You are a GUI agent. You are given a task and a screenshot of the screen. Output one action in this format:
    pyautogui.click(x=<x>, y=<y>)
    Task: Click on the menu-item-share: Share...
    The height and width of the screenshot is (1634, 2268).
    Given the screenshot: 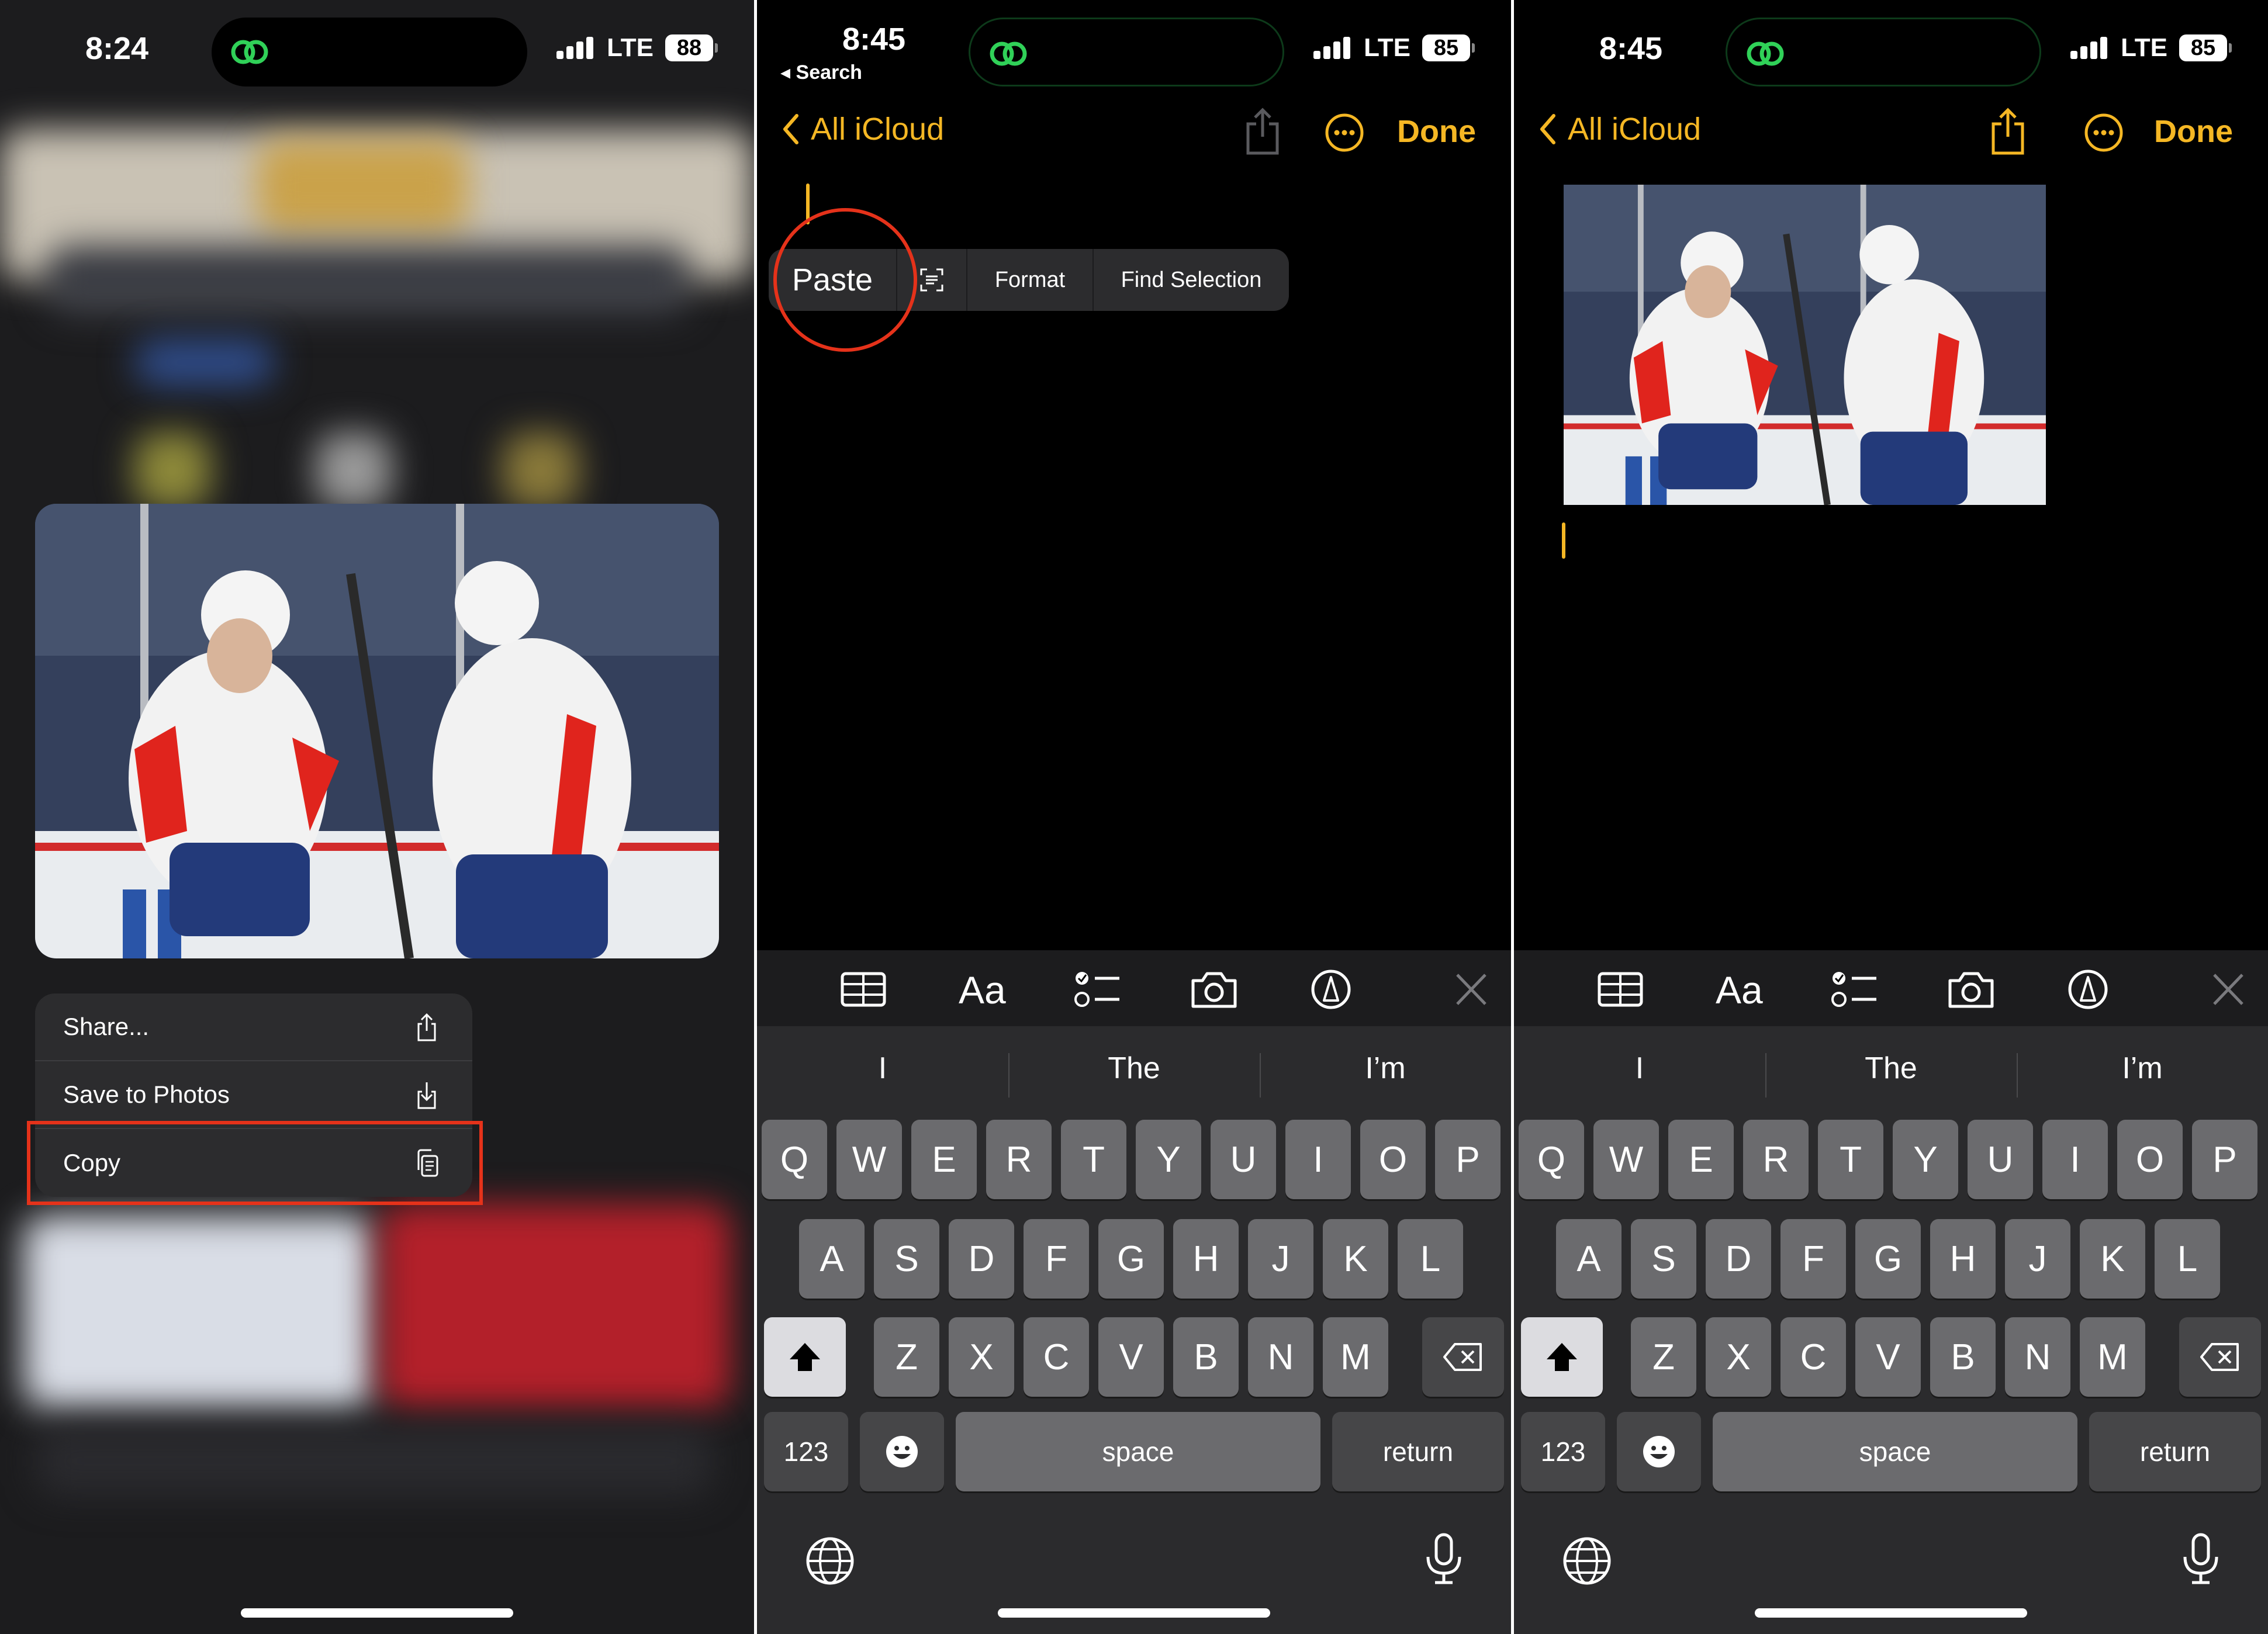 What is the action you would take?
    pyautogui.click(x=253, y=1027)
    